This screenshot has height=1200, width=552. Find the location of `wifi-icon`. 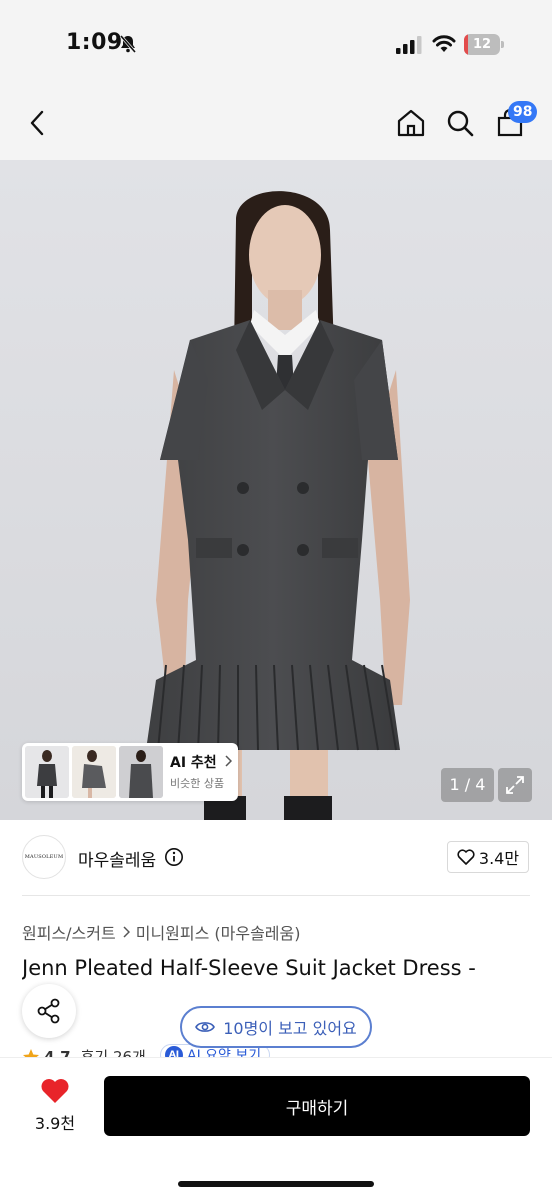

wifi-icon is located at coordinates (444, 43).